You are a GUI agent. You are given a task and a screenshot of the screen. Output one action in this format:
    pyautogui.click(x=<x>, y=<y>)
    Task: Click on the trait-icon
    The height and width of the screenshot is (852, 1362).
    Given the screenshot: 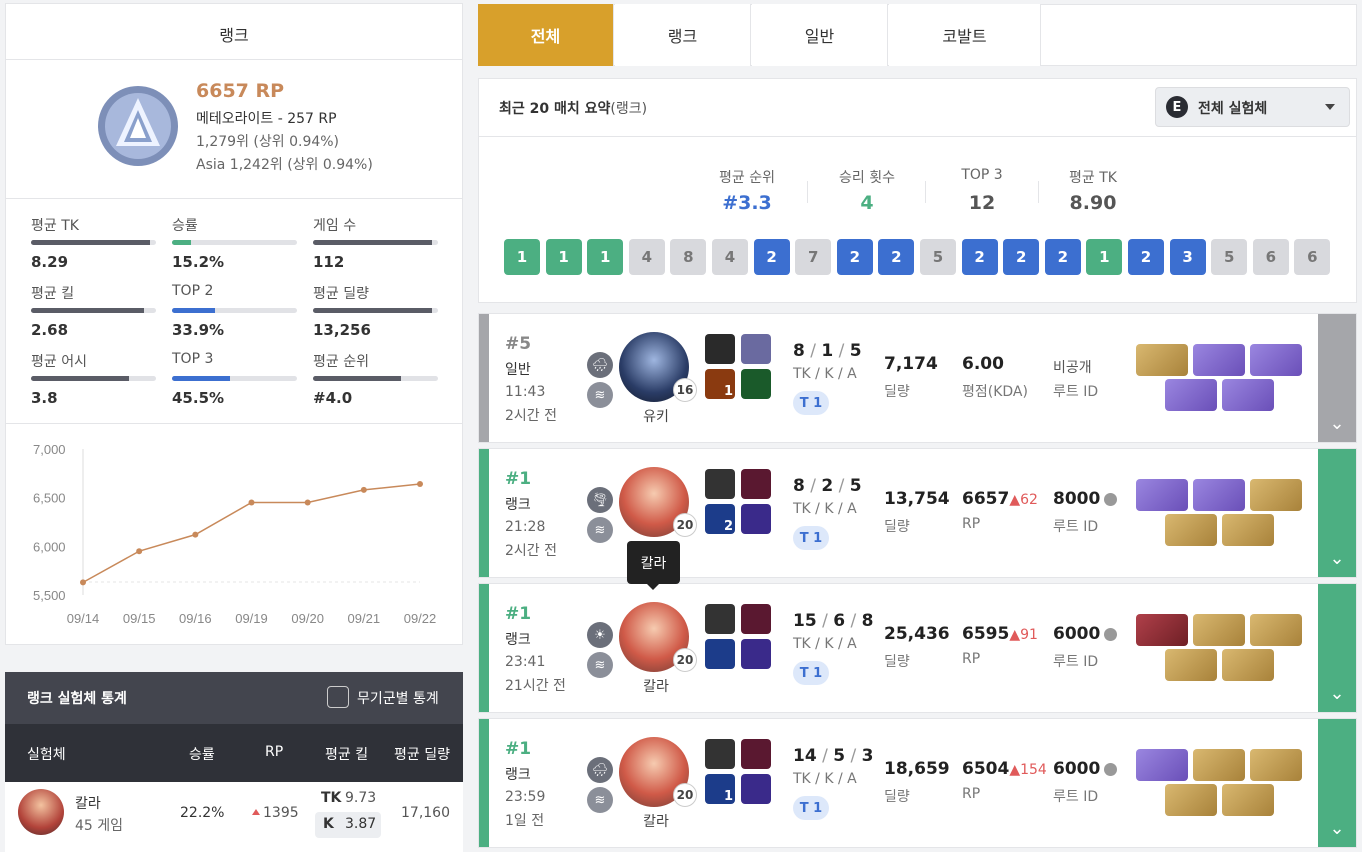 What is the action you would take?
    pyautogui.click(x=720, y=654)
    